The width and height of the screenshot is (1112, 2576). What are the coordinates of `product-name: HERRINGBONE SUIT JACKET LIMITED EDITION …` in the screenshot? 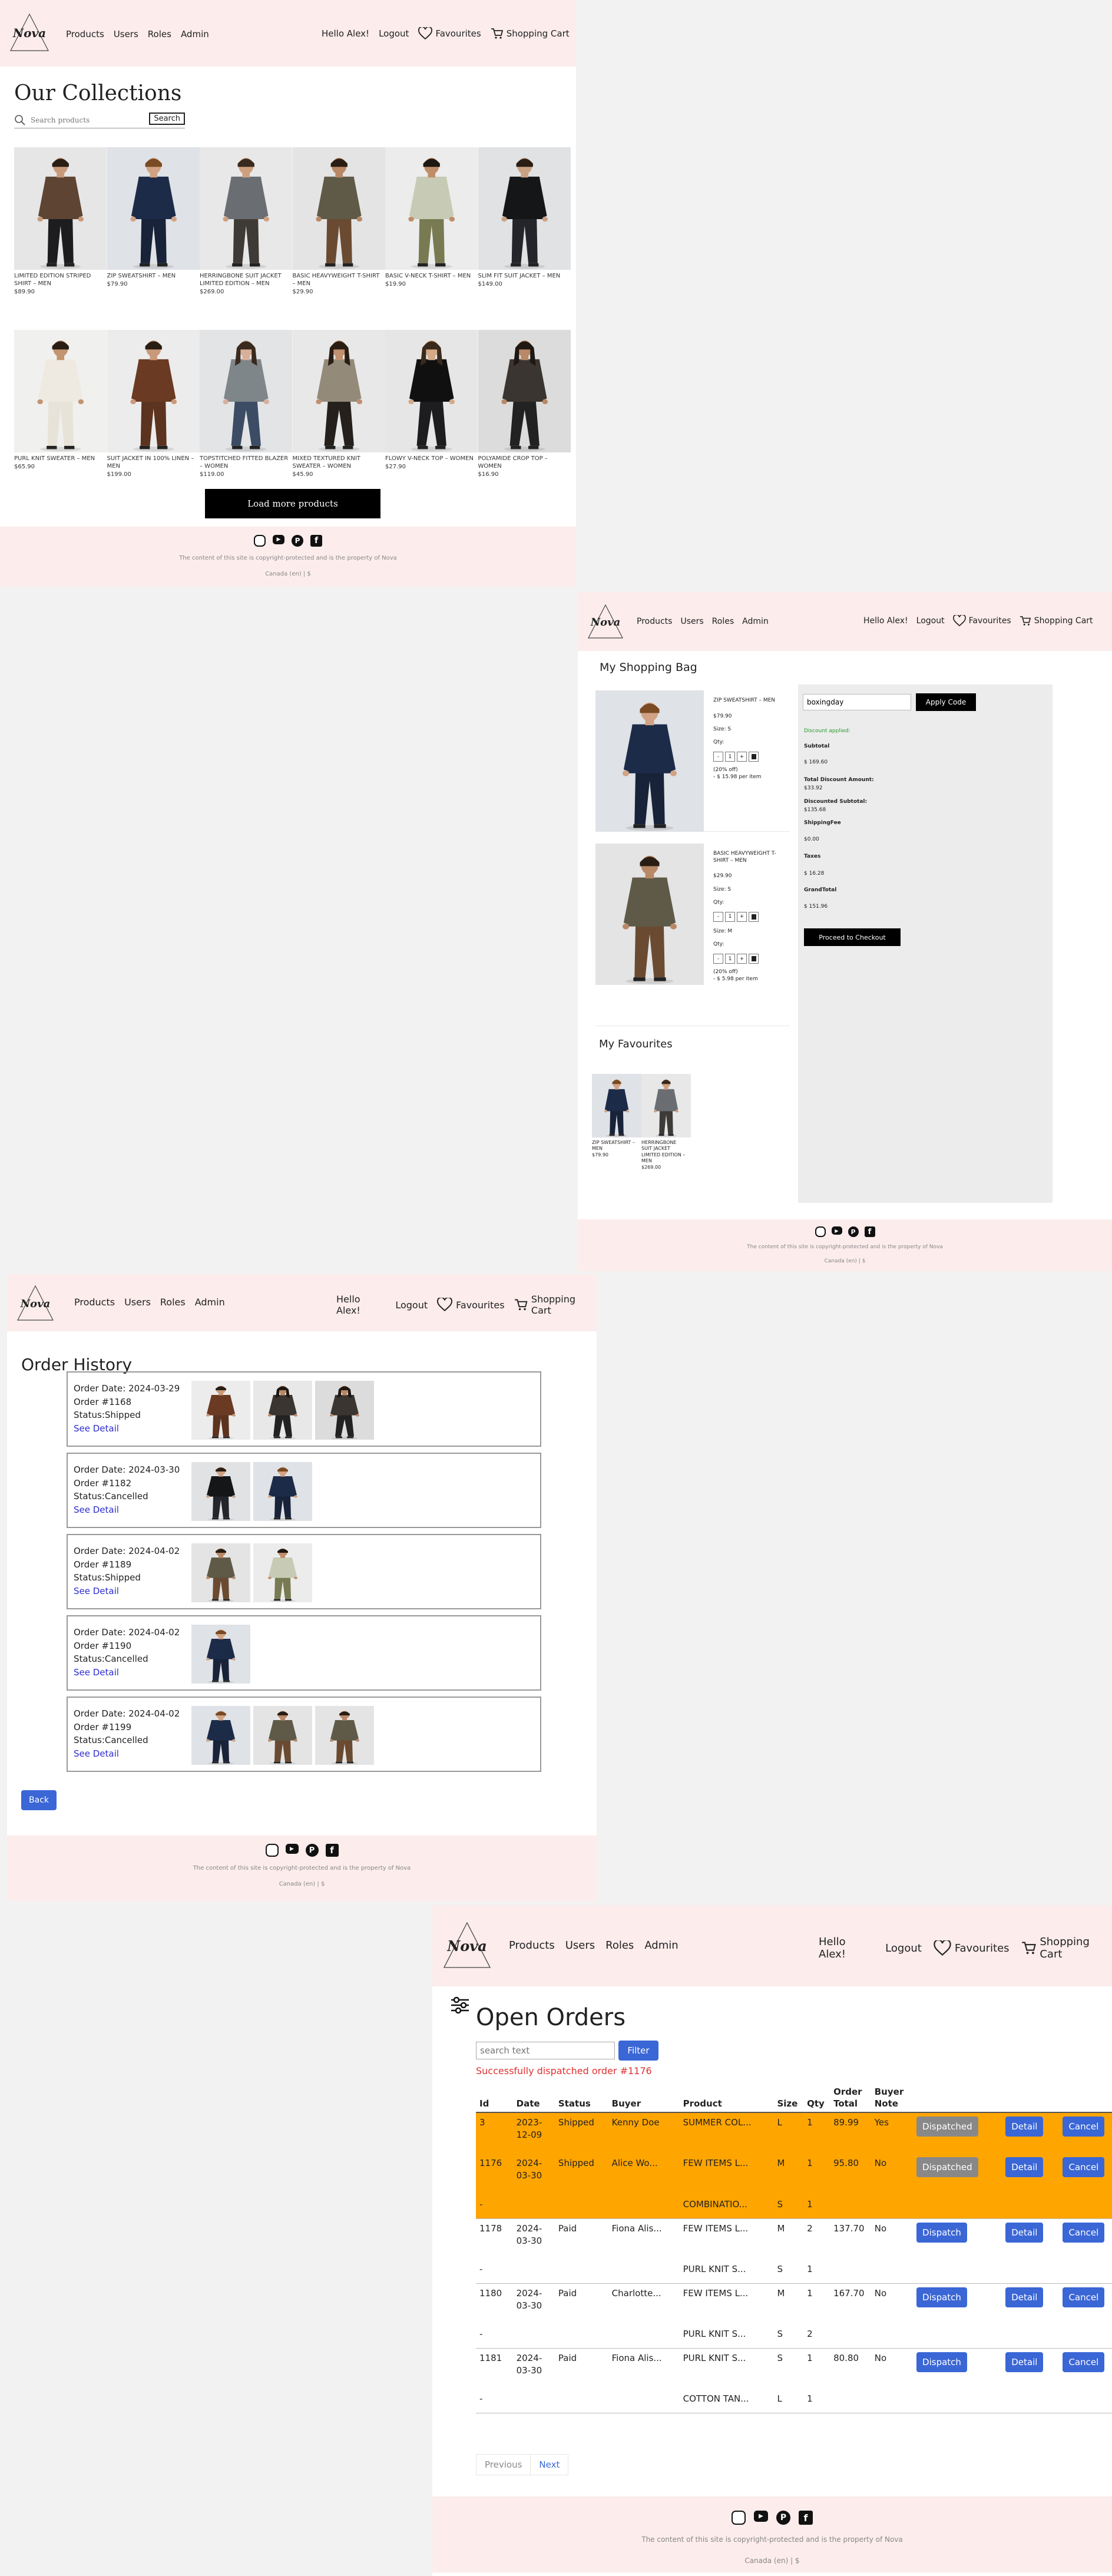 It's located at (246, 279).